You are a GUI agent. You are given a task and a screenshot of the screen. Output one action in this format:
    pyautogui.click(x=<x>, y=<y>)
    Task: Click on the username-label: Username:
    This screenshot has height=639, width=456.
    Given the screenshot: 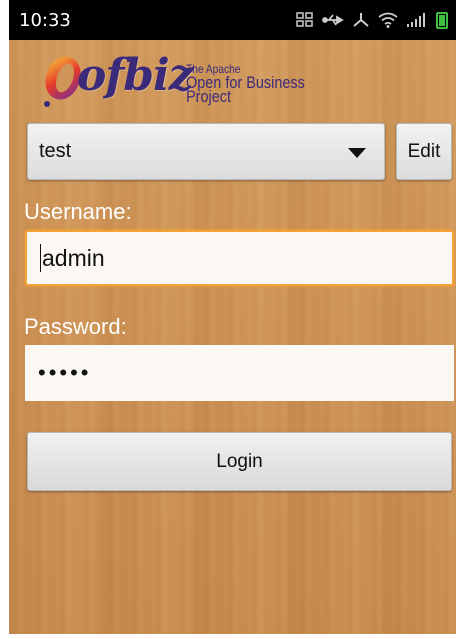 What is the action you would take?
    pyautogui.click(x=78, y=211)
    